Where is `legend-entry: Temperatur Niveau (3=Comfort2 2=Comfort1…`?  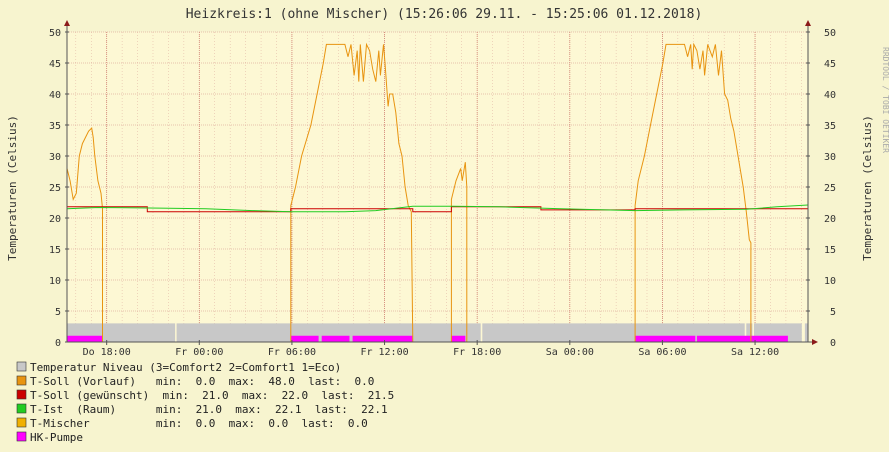
legend-entry: Temperatur Niveau (3=Comfort2 2=Comfort1… is located at coordinates (185, 367).